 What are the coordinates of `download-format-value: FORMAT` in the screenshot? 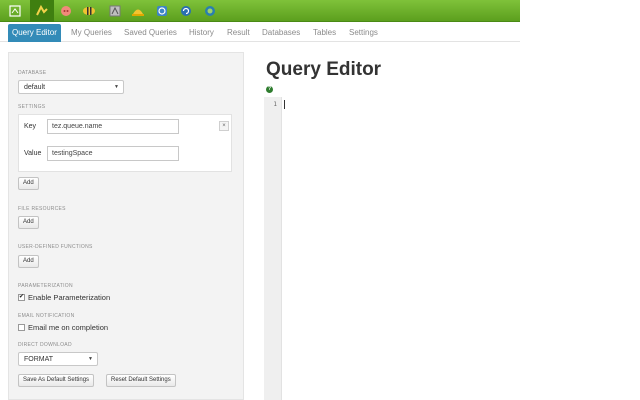 It's located at (39, 359).